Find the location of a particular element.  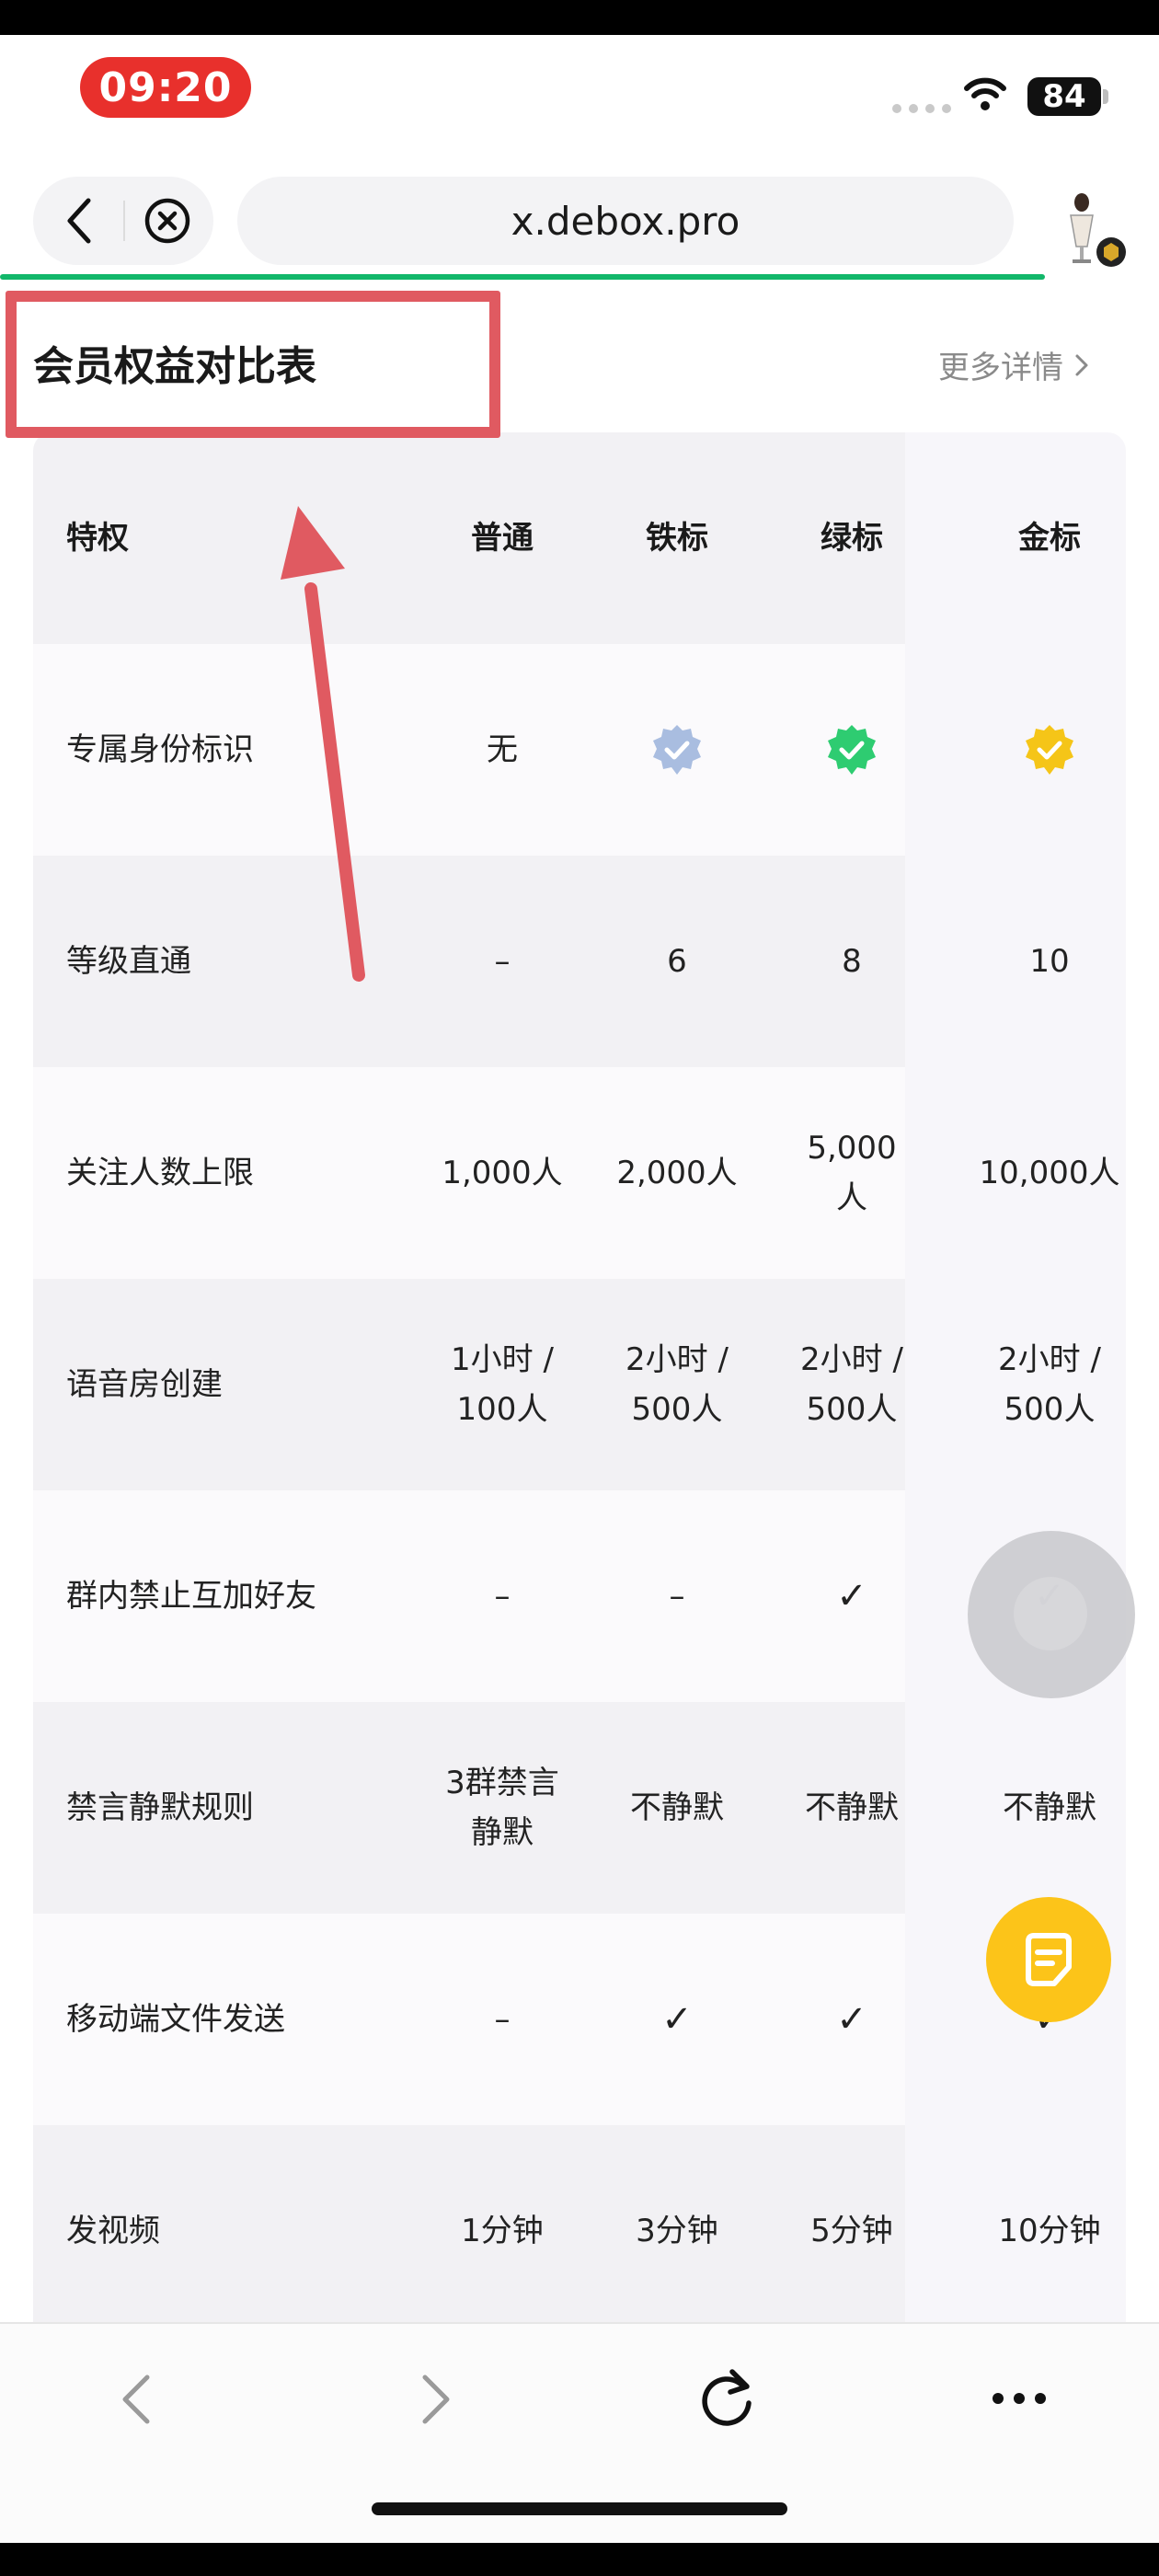

value-regular: 1分钟 is located at coordinates (502, 2231).